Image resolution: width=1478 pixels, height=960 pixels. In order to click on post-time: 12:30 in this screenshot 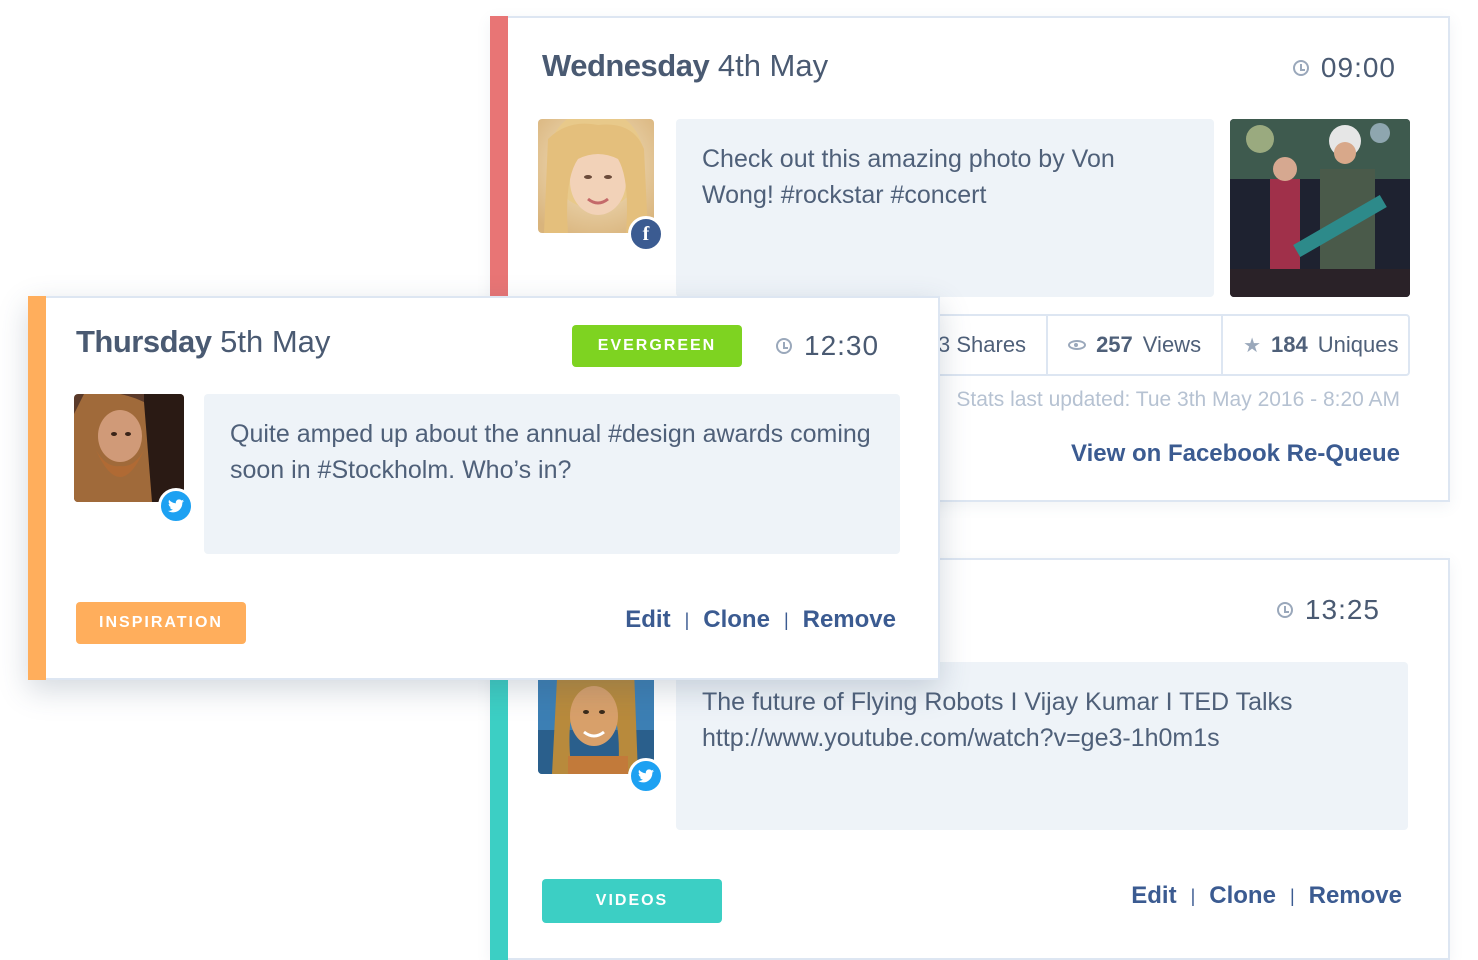, I will do `click(827, 346)`.